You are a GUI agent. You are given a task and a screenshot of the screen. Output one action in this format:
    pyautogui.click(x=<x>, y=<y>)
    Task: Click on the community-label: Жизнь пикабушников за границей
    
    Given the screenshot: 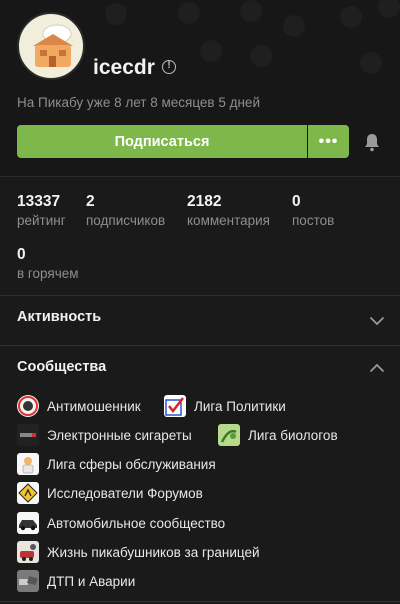 What is the action you would take?
    pyautogui.click(x=153, y=552)
    